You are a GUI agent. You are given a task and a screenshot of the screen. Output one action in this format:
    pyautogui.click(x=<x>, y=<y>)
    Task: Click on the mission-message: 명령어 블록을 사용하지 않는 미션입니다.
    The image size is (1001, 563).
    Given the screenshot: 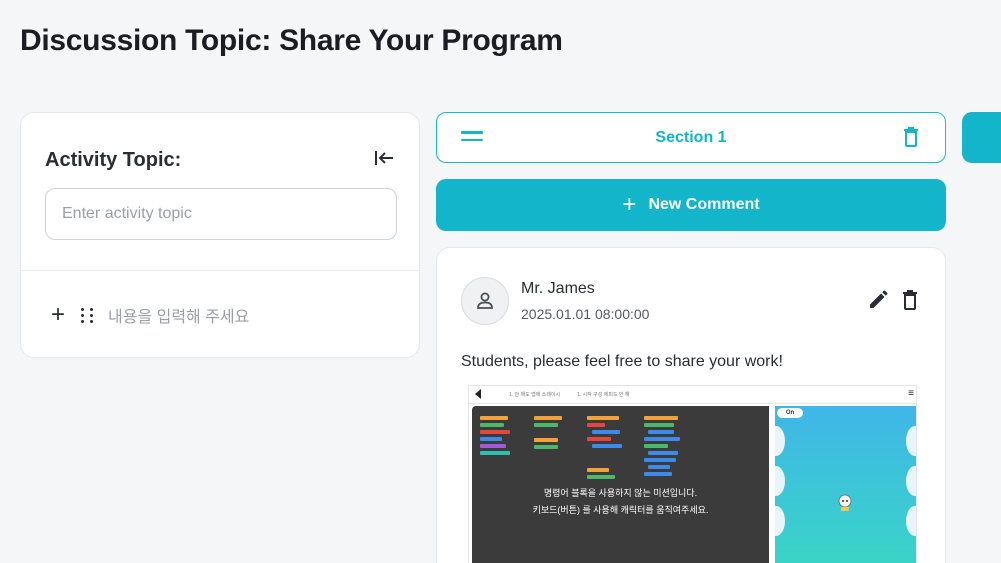 What is the action you would take?
    pyautogui.click(x=620, y=493)
    